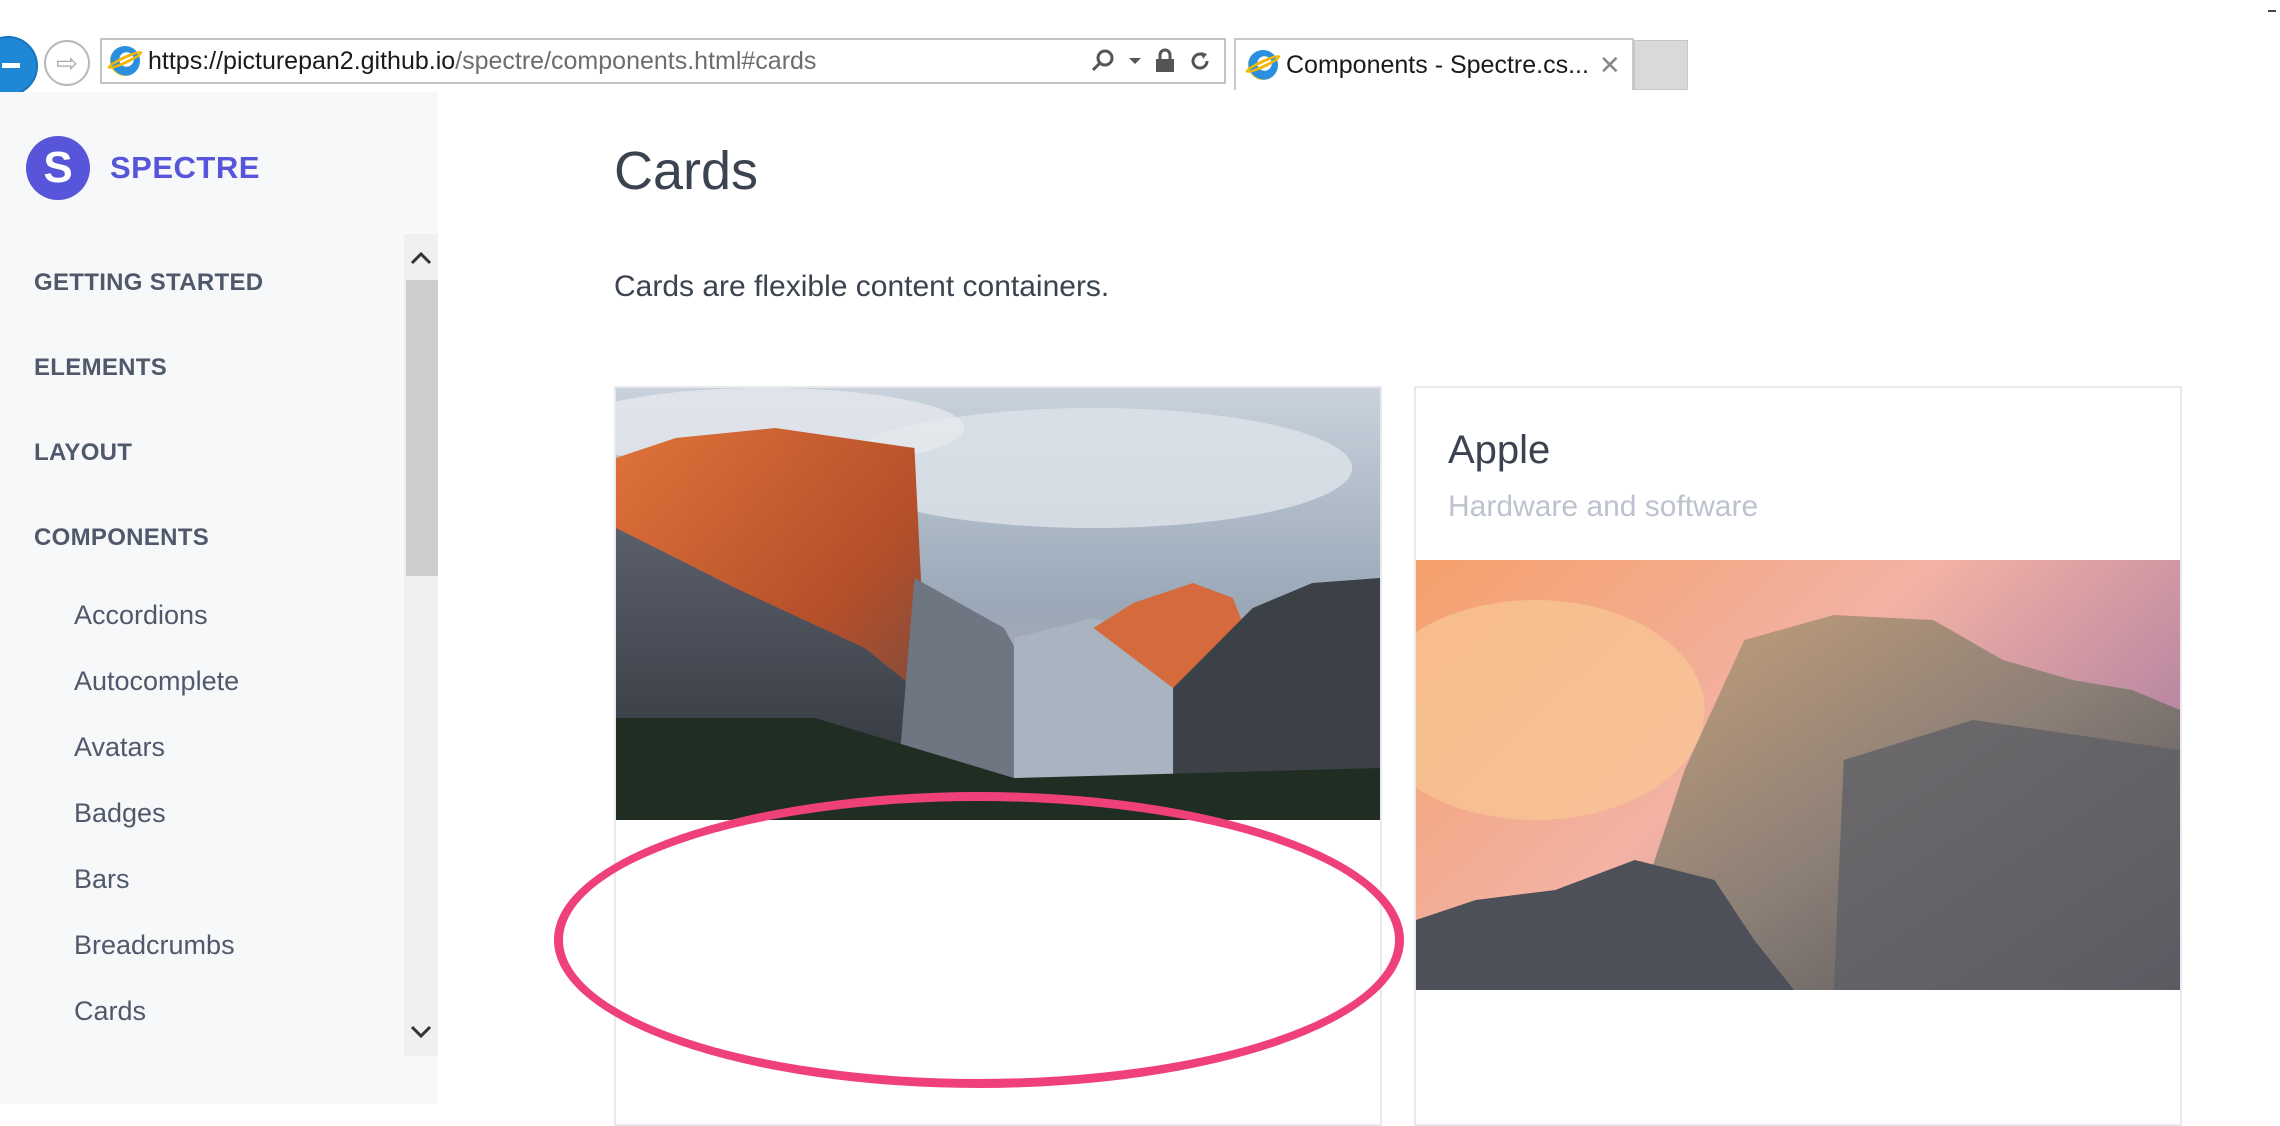  Describe the element at coordinates (1165, 61) in the screenshot. I see `lock-icon` at that location.